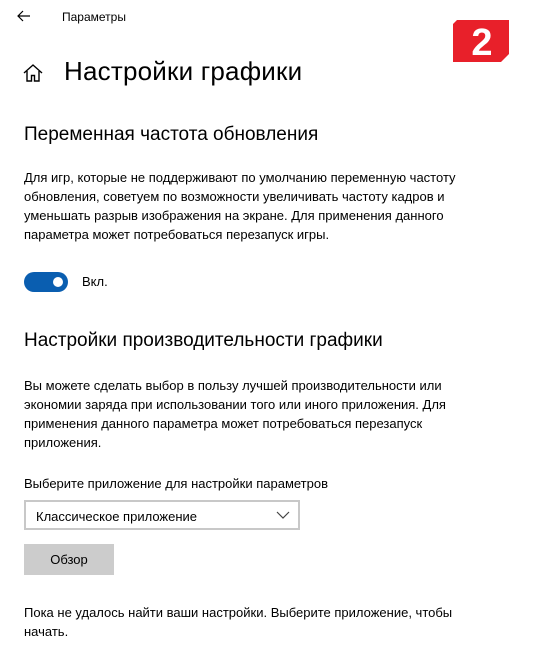  I want to click on page-title: Настройки графики, so click(183, 71).